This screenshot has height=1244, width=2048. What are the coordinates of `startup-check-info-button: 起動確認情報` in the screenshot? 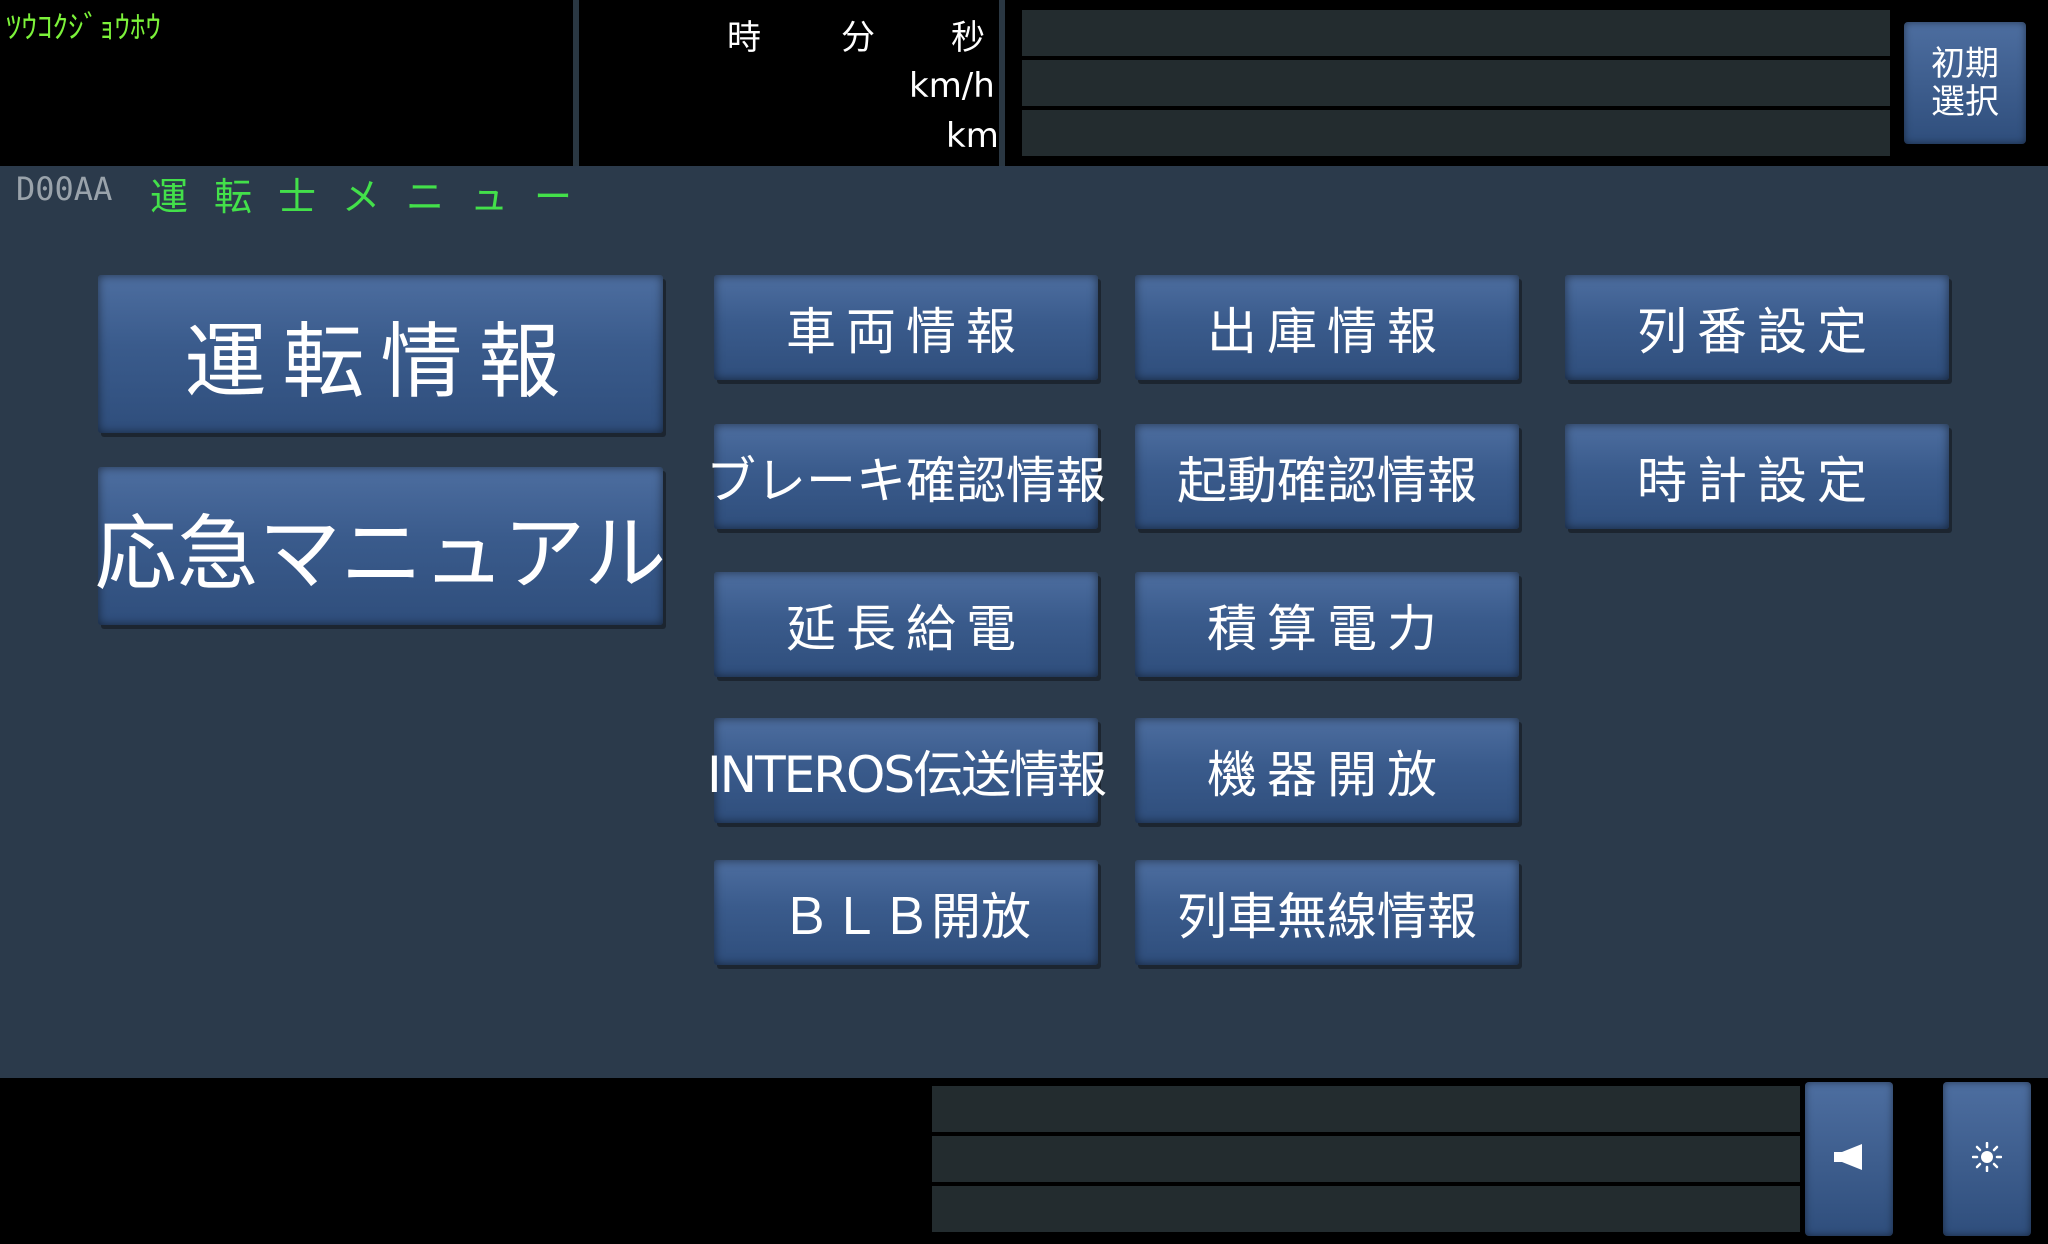 It's located at (1327, 476).